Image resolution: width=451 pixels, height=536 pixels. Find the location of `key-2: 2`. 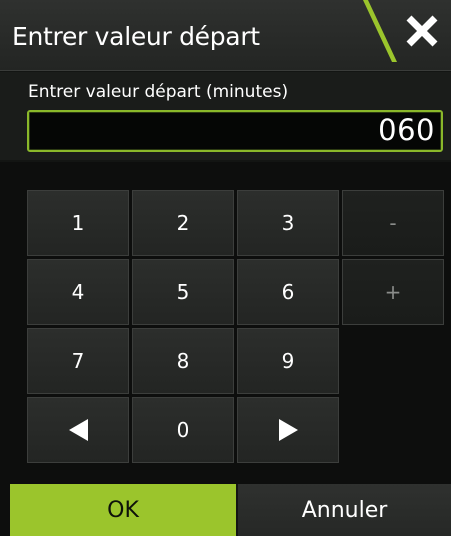

key-2: 2 is located at coordinates (183, 223).